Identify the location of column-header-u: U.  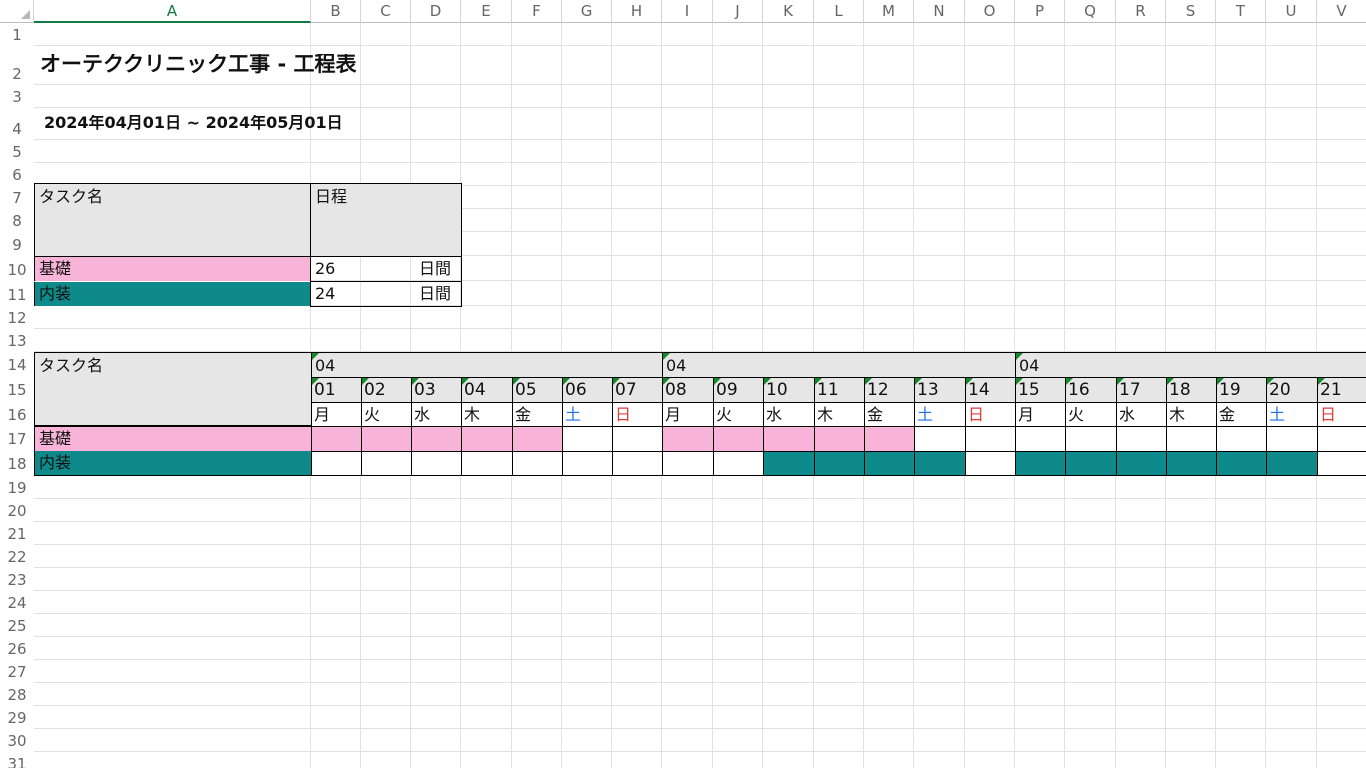
(1291, 11).